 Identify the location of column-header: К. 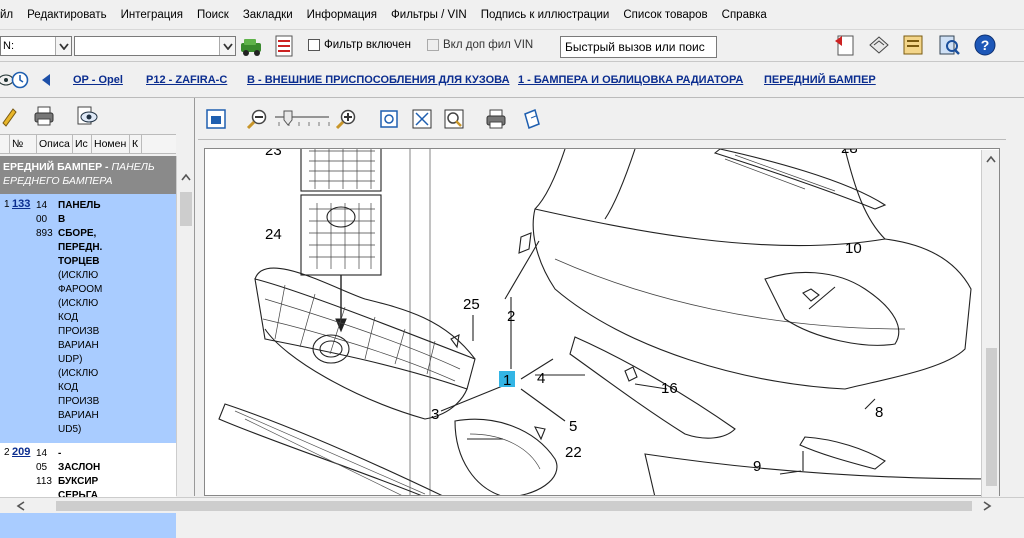
(136, 144).